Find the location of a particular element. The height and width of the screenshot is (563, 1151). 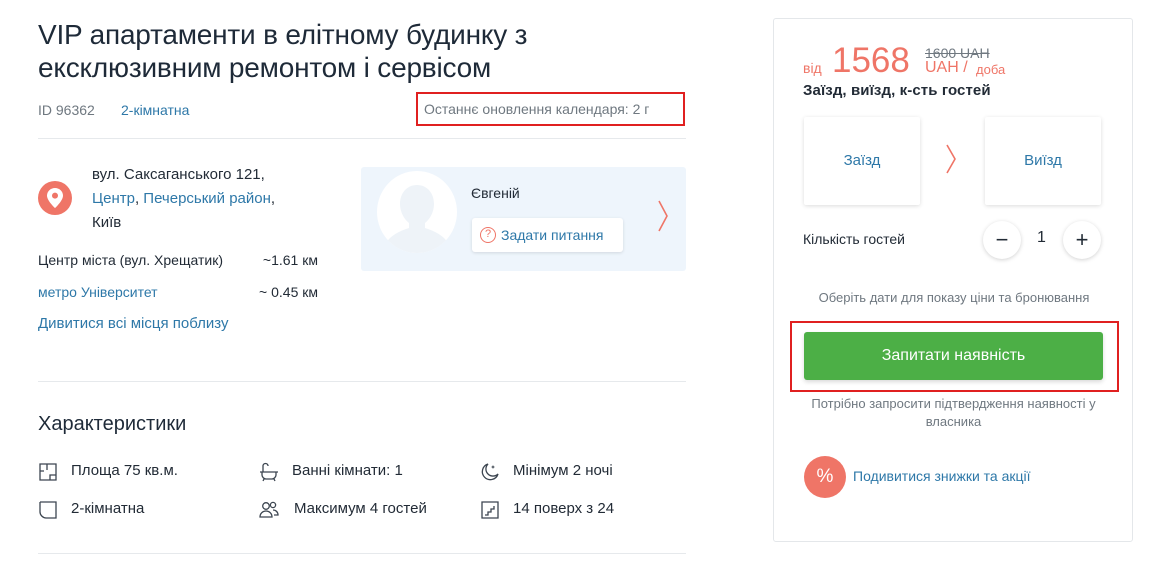

feature-item: Ванні кімнати: 1 is located at coordinates (359, 471).